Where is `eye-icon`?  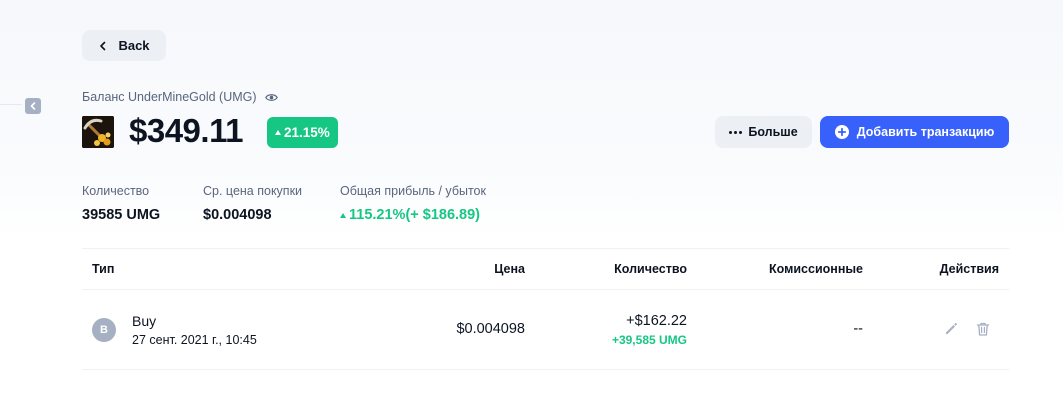
eye-icon is located at coordinates (271, 97).